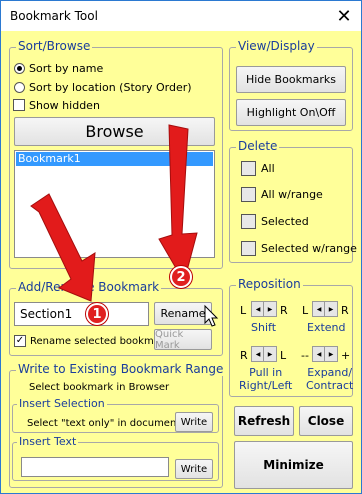 This screenshot has width=362, height=494. Describe the element at coordinates (284, 310) in the screenshot. I see `shift-right-label: R` at that location.